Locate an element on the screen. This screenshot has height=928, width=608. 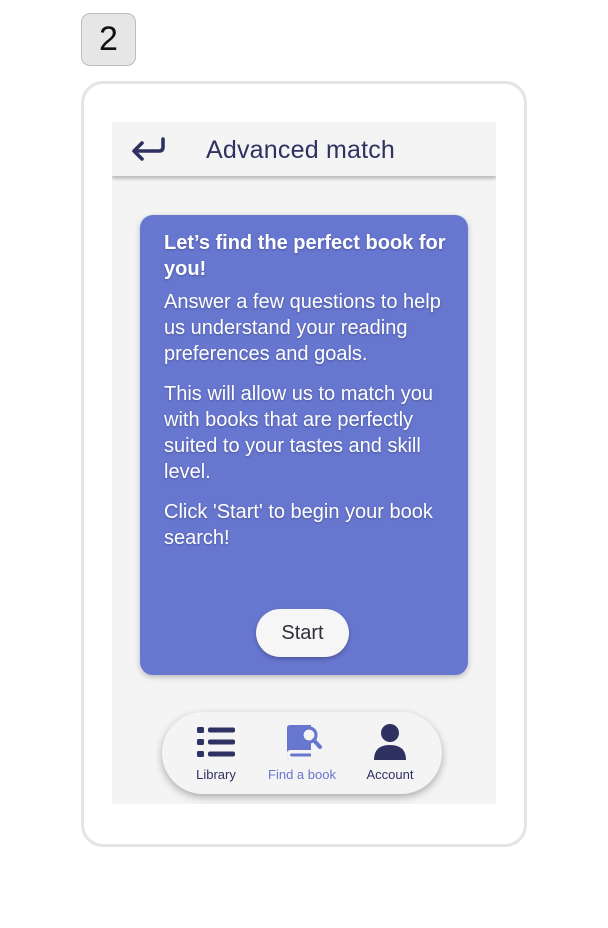
bottom-nav: Library Find a book Account is located at coordinates (302, 753).